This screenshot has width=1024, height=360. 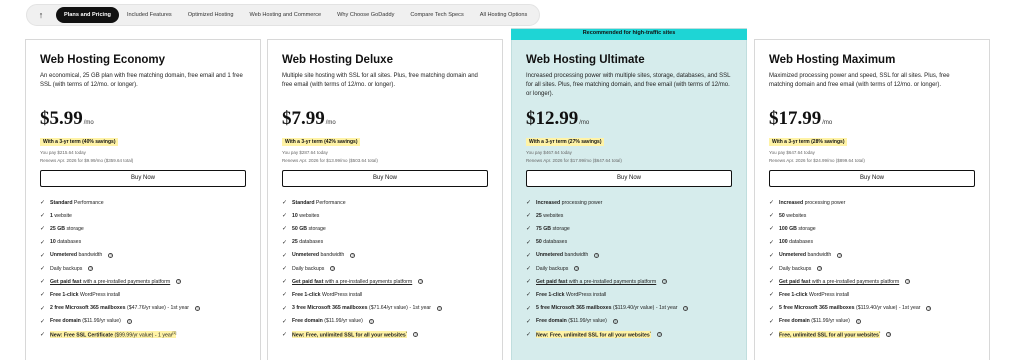 What do you see at coordinates (305, 152) in the screenshot?
I see `pay-today-text: You pay $287.64 today` at bounding box center [305, 152].